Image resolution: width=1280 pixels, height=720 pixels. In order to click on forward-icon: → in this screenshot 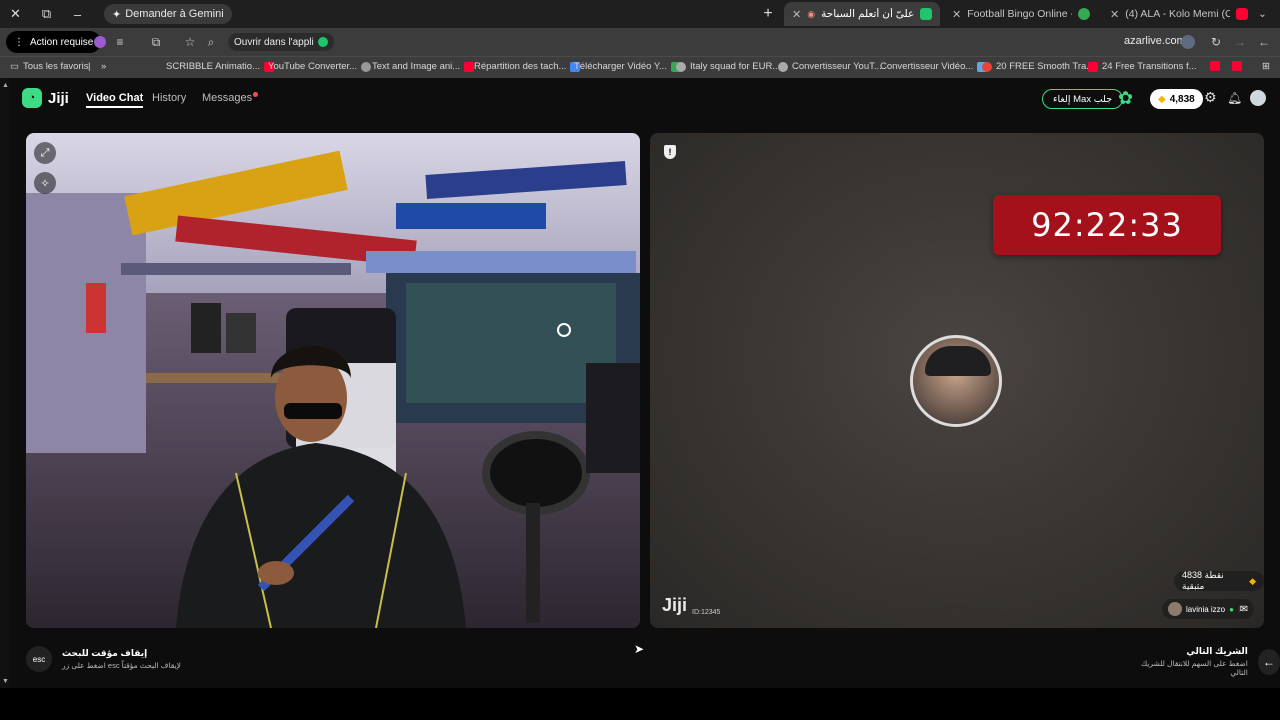, I will do `click(1240, 42)`.